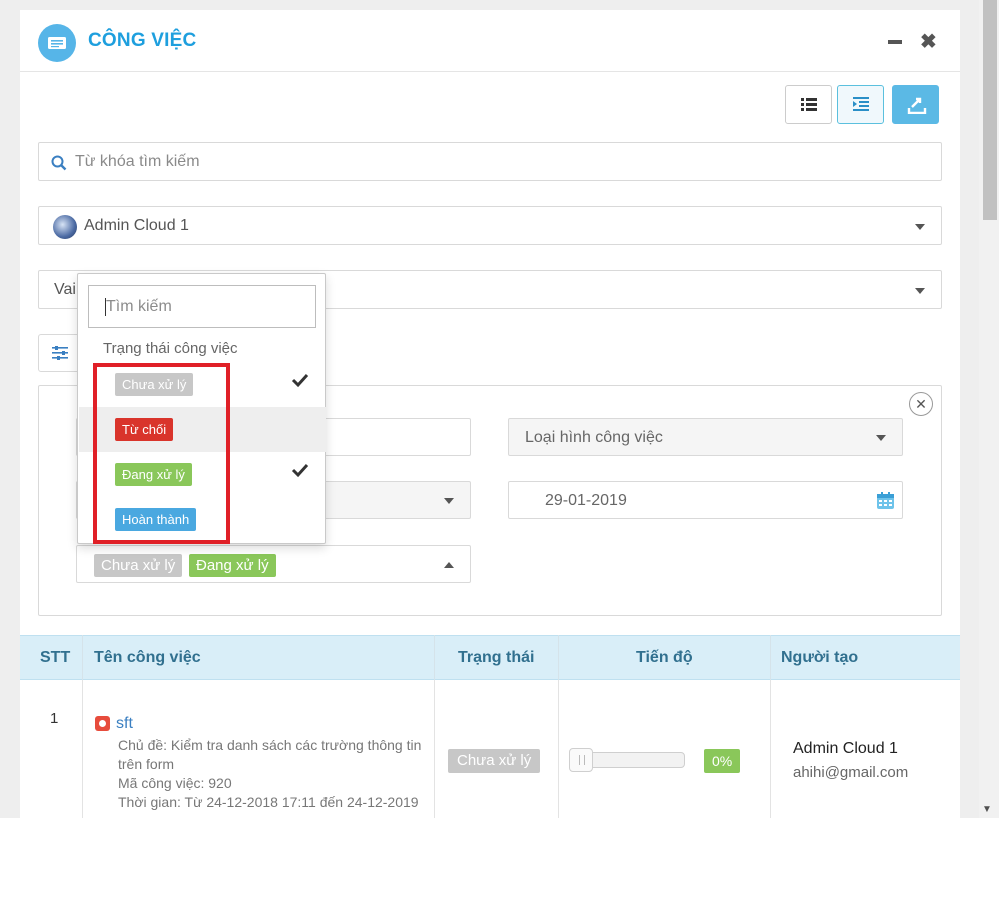 Image resolution: width=999 pixels, height=902 pixels. I want to click on creator-name: Admin Cloud 1, so click(845, 748).